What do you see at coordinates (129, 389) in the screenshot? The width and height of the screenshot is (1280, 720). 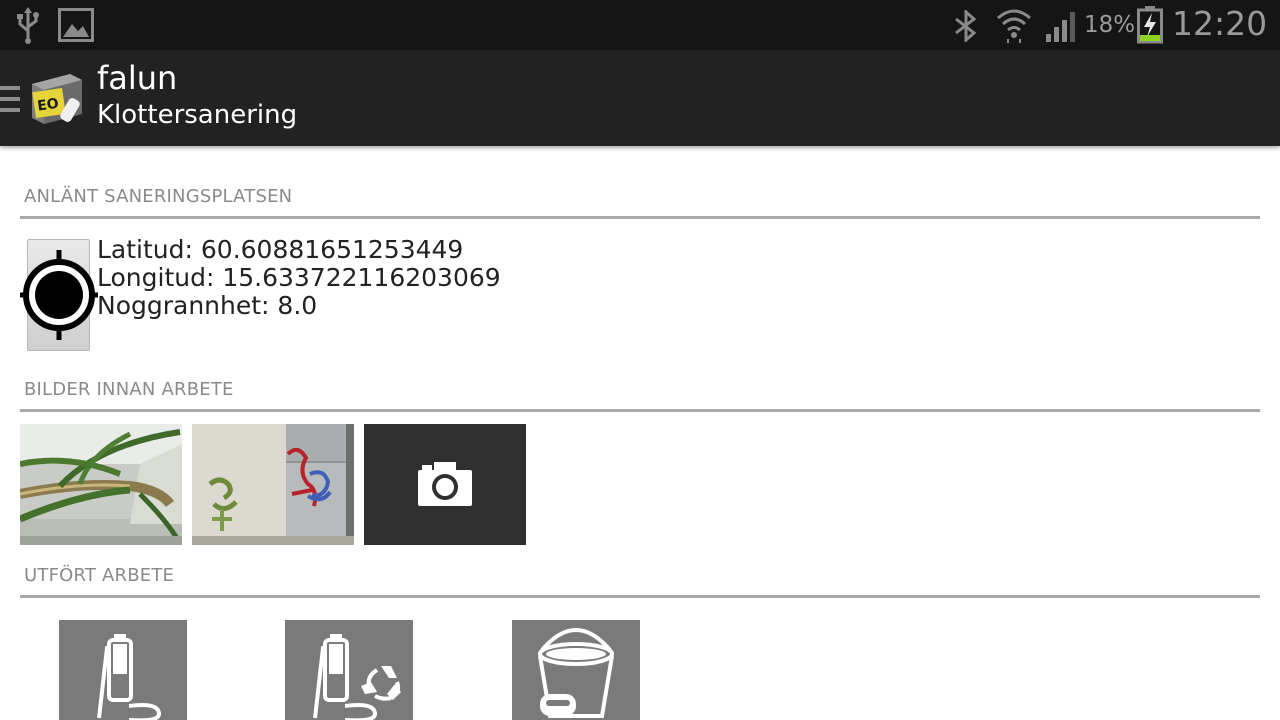 I see `section-header-before-images: BILDER INNAN ARBETE` at bounding box center [129, 389].